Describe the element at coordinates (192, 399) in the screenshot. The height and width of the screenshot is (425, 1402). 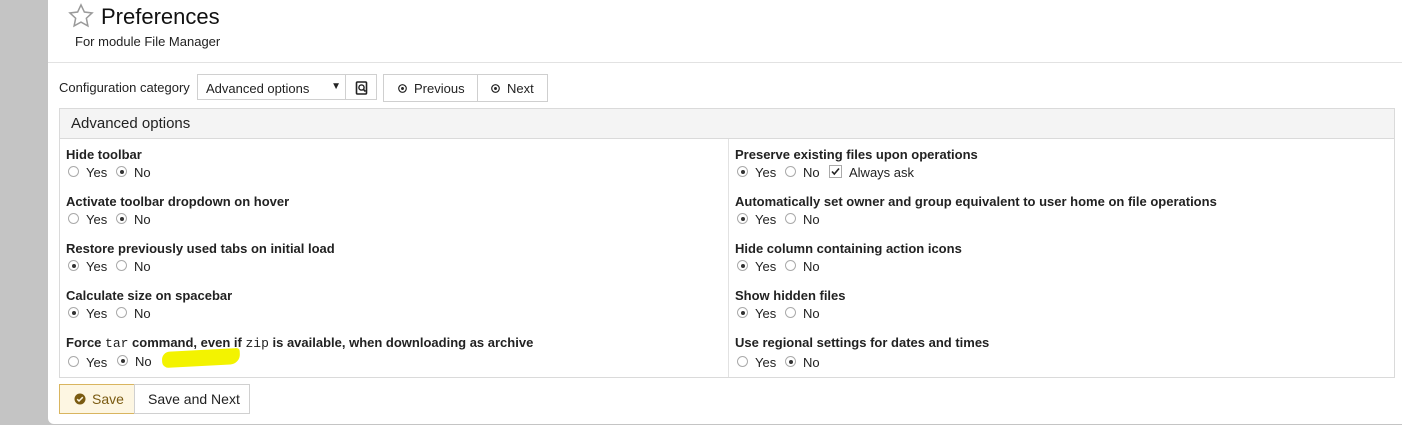
I see `save-and-next-button: Save and Next` at that location.